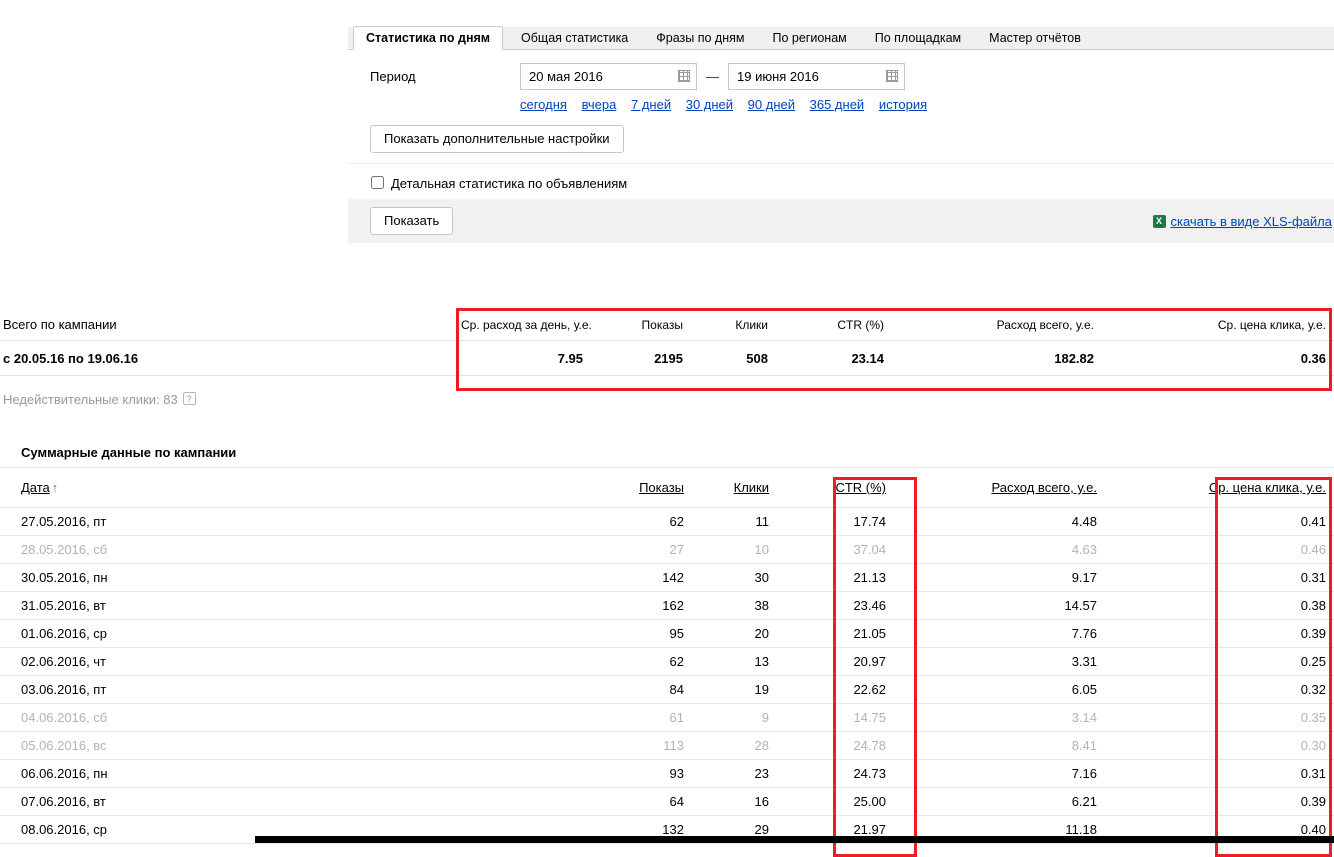  I want to click on date-to-input, so click(816, 76).